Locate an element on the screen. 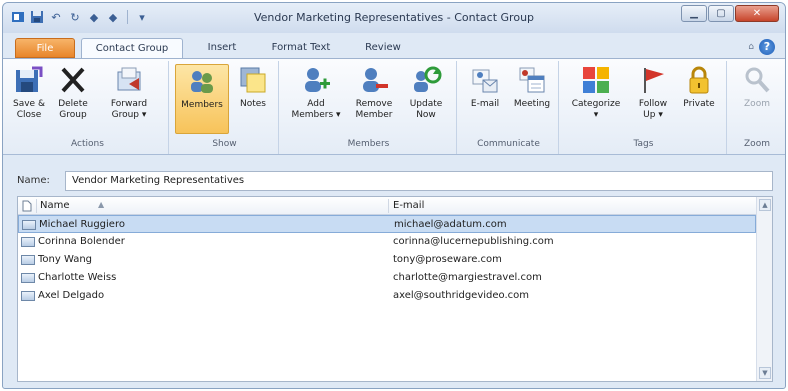 The image size is (788, 391). save-close-label-2: Close is located at coordinates (29, 115).